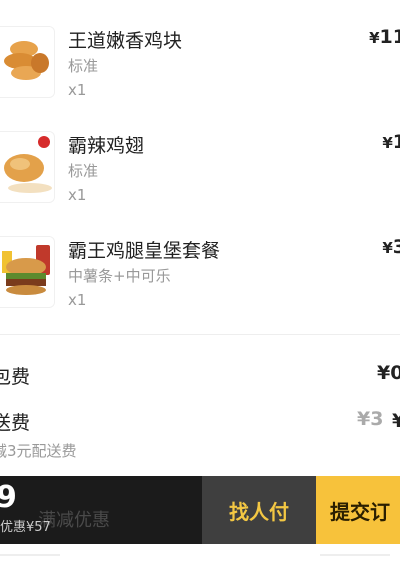  Describe the element at coordinates (38, 451) in the screenshot. I see `delivery-fee-note: 减3元配送费` at that location.